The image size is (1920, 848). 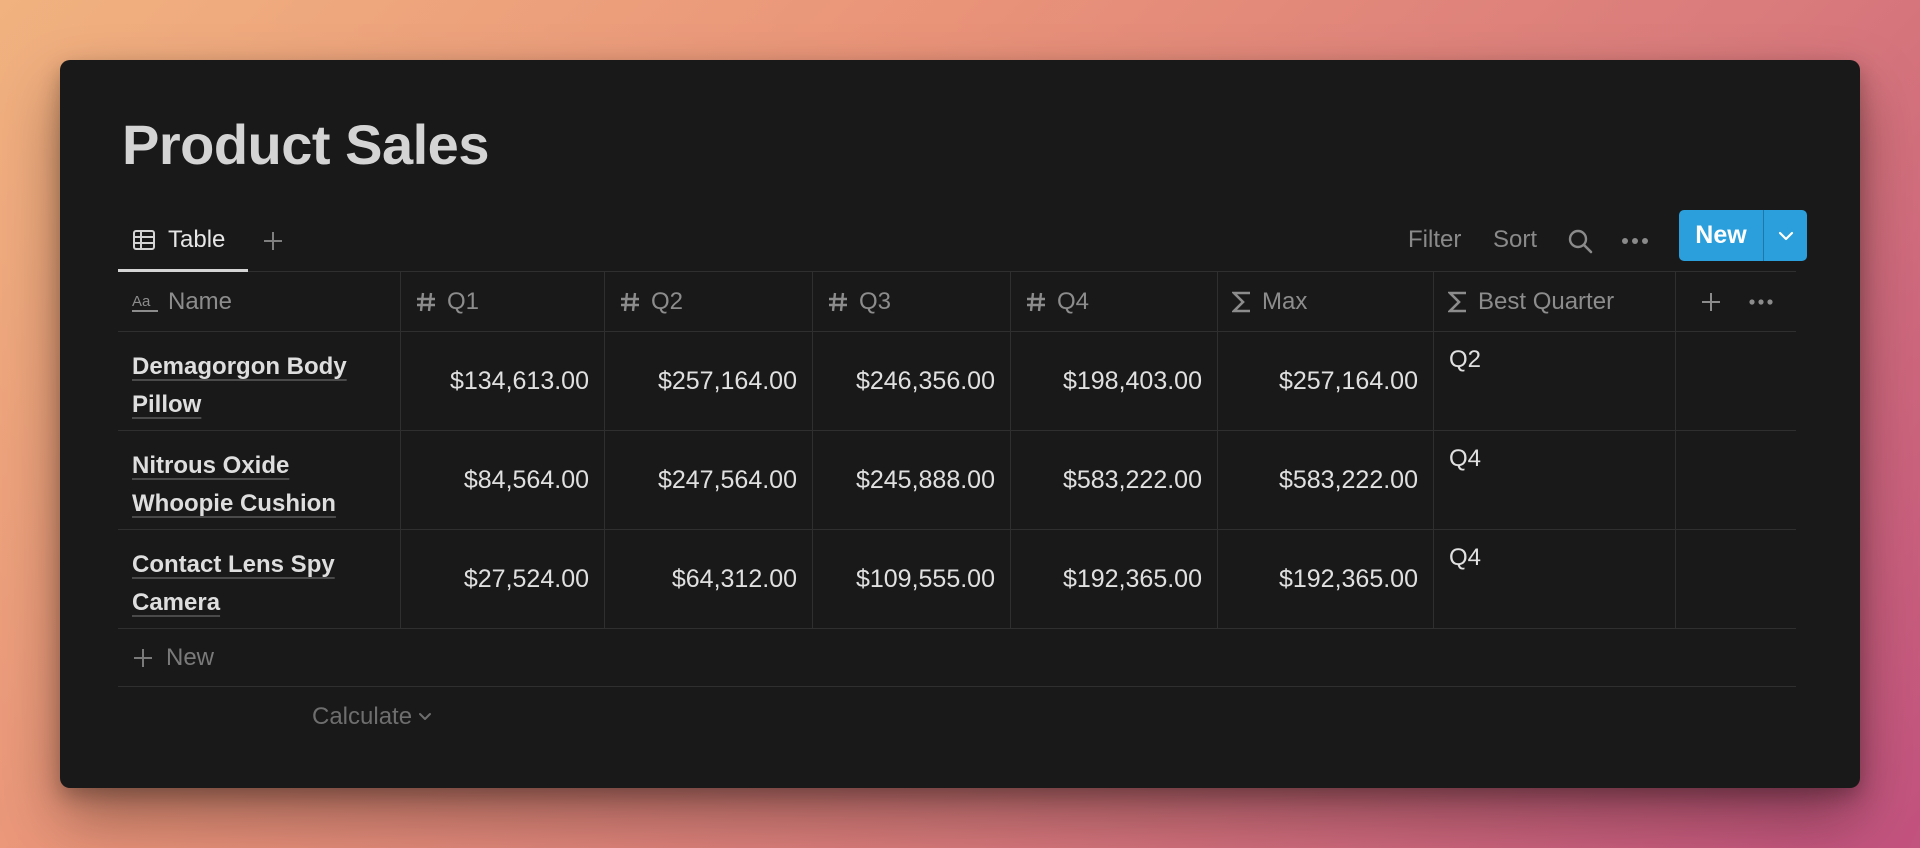 I want to click on column-header-label: Max, so click(x=1285, y=301).